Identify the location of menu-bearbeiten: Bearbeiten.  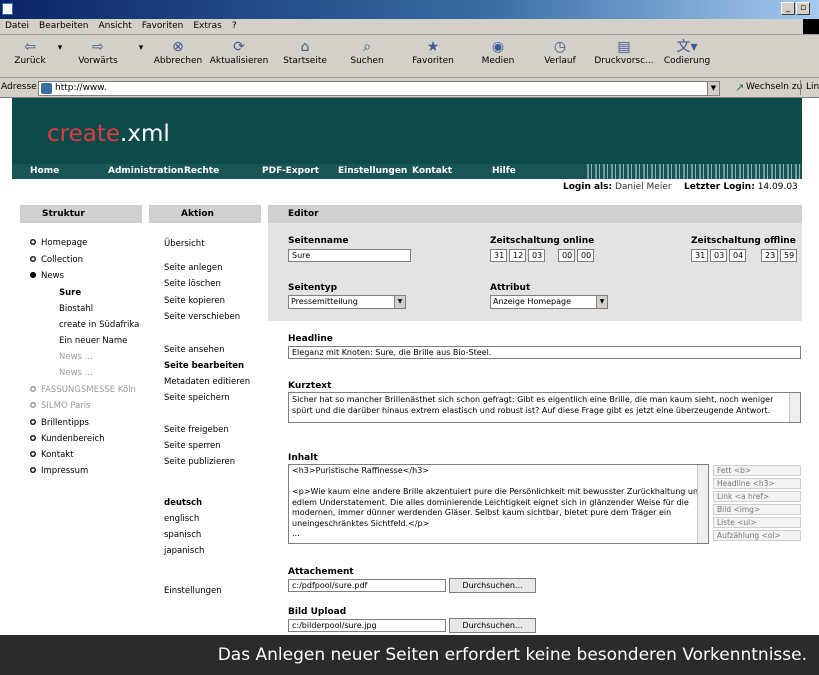
(63, 25).